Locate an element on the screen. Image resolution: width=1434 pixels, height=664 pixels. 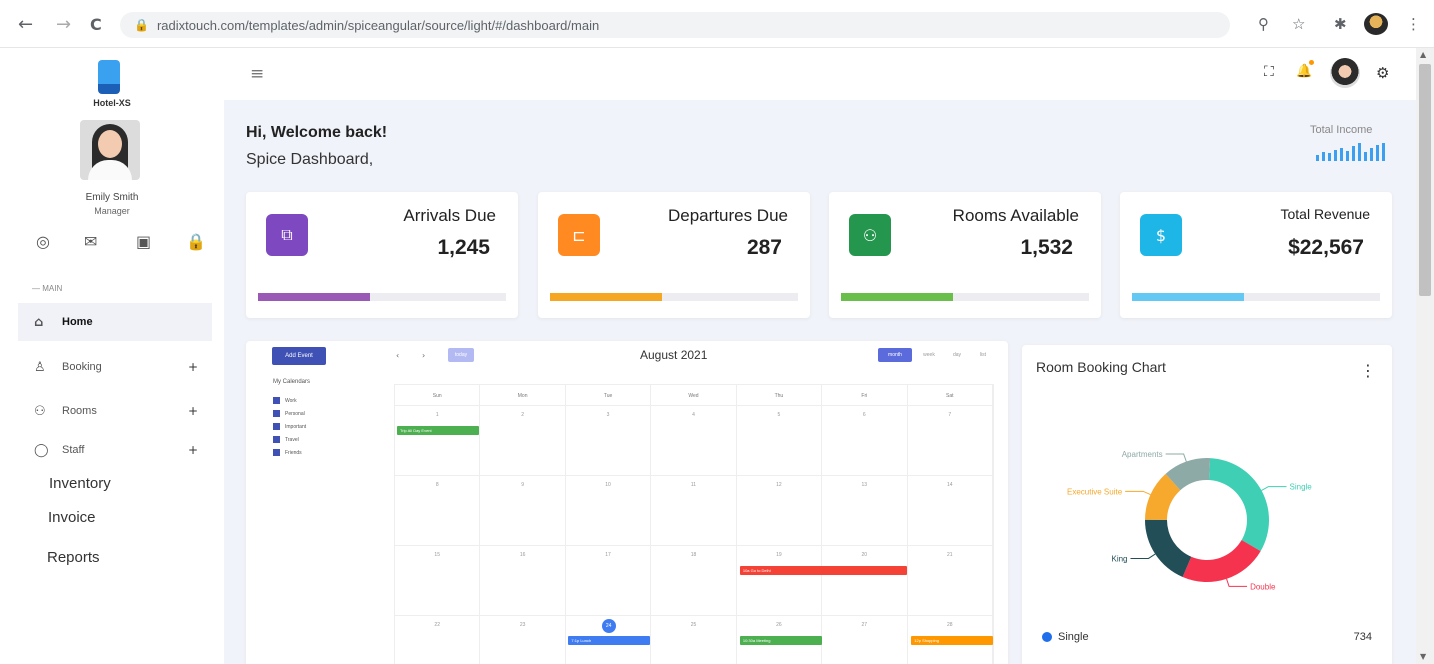
calendar-day-cell: 12 is located at coordinates (780, 510).